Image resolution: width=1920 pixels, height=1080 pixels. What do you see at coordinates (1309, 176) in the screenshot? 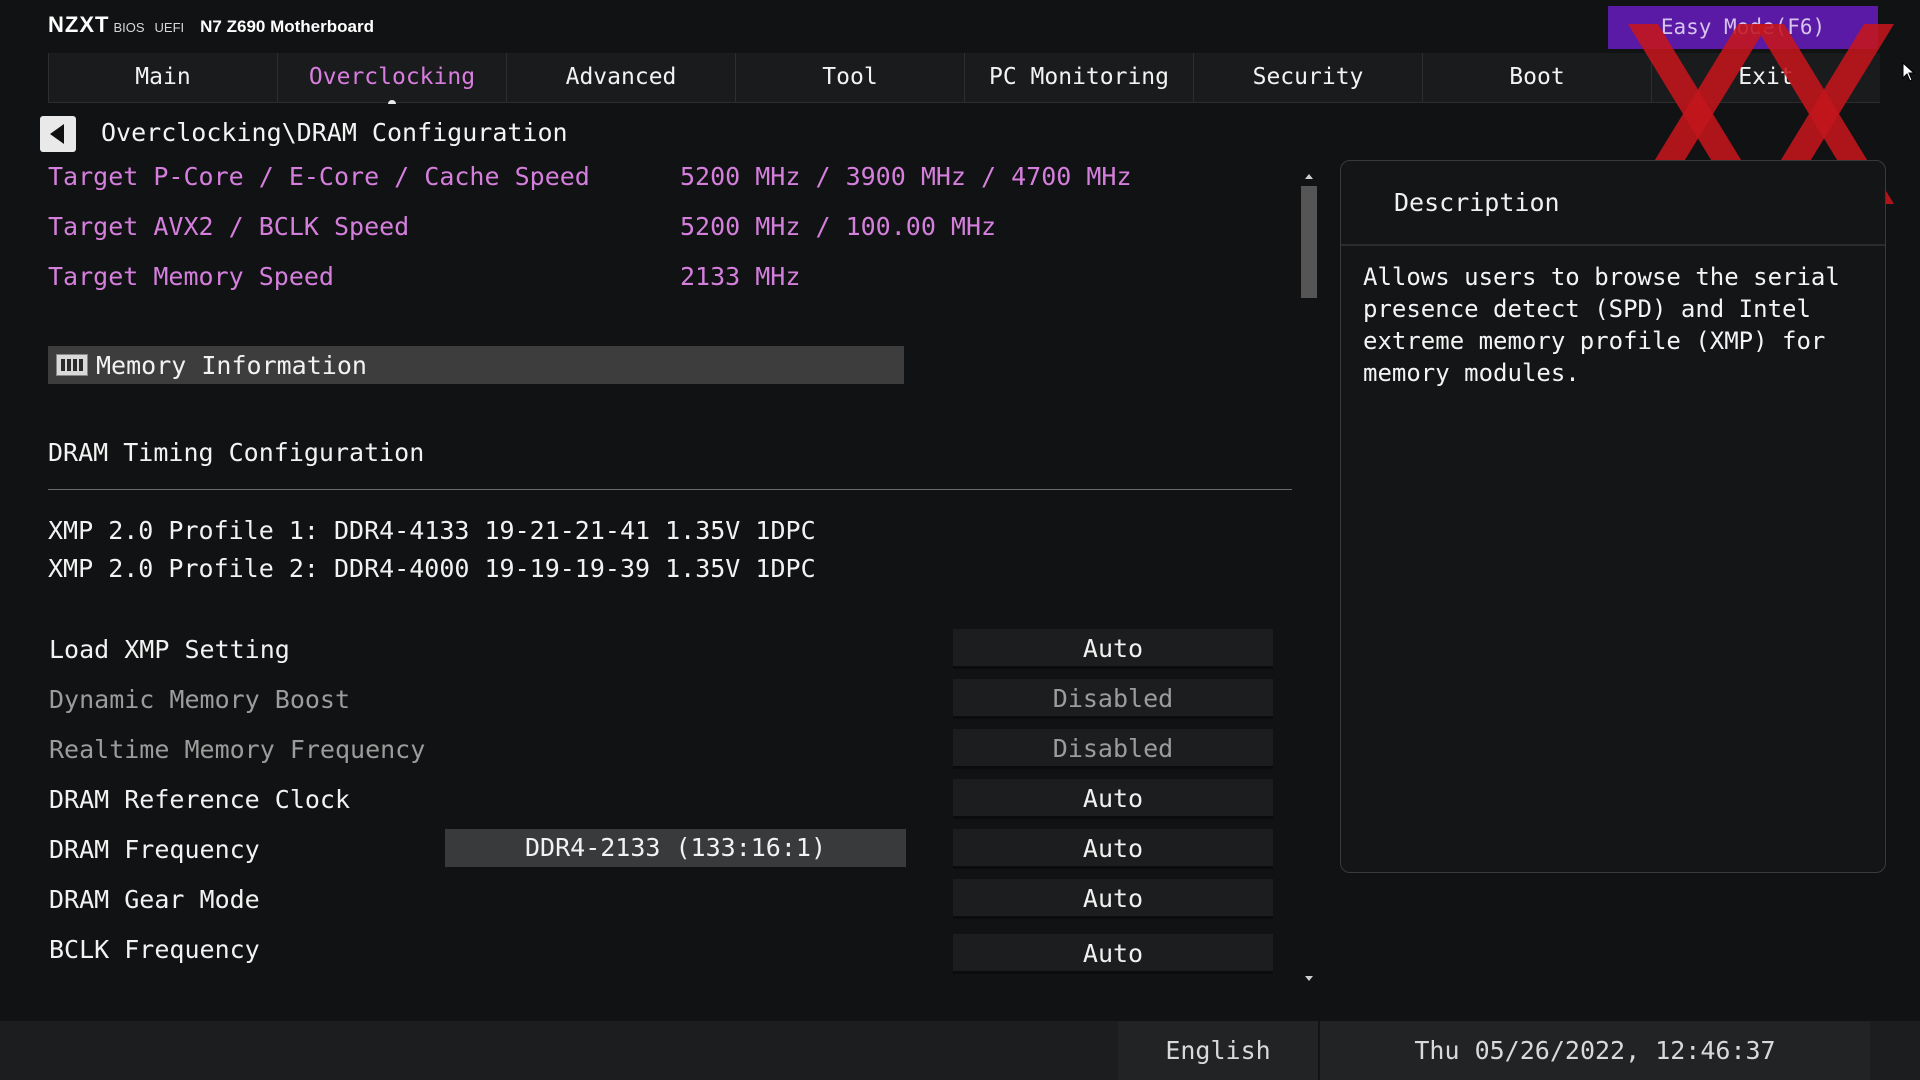
I see `scroll-up-icon` at bounding box center [1309, 176].